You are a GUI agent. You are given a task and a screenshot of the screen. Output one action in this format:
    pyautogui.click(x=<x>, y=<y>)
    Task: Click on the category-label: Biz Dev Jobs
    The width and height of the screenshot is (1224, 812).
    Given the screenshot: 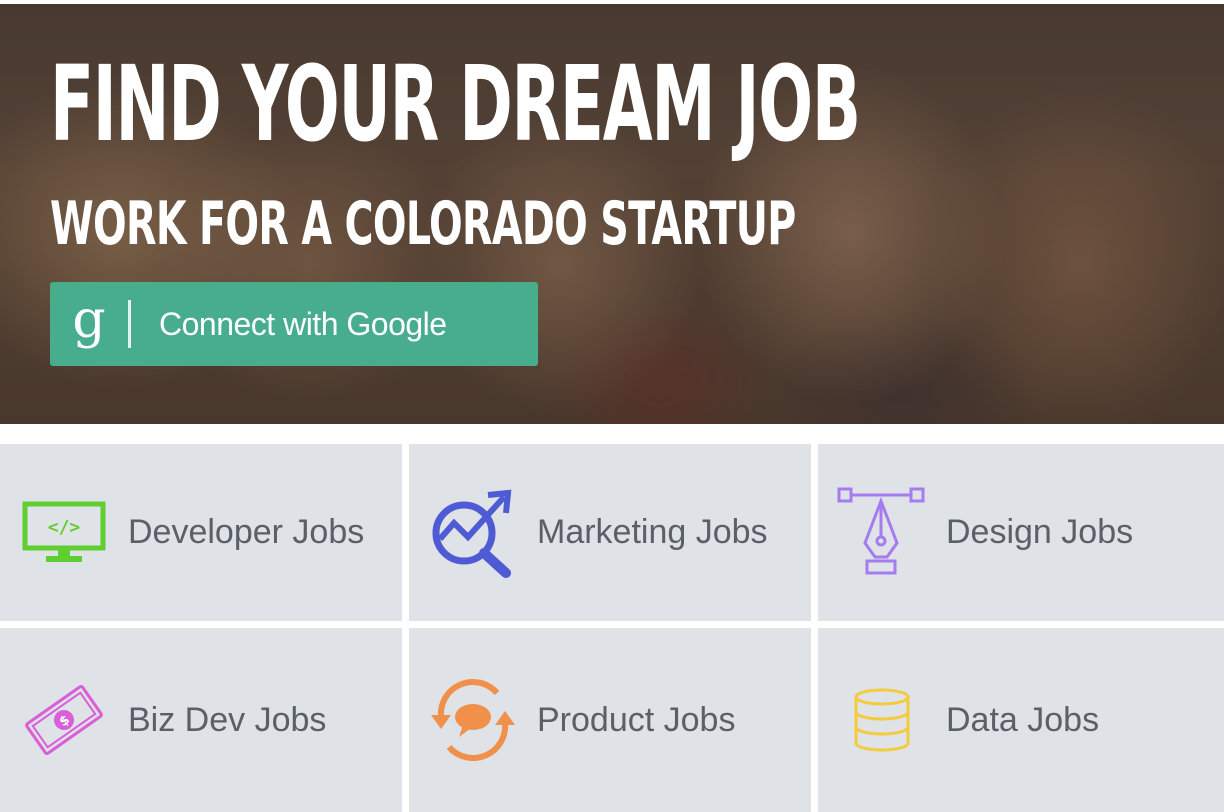 What is the action you would take?
    pyautogui.click(x=227, y=719)
    